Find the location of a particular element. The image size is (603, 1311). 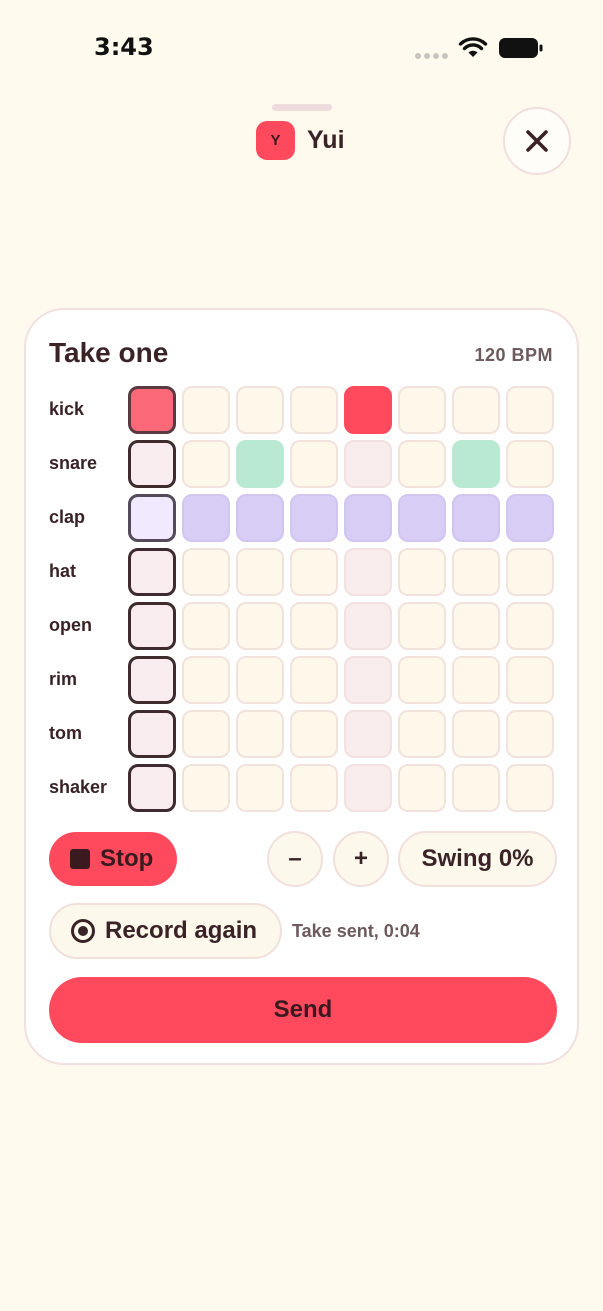

swing-button: Swing 0% is located at coordinates (477, 859).